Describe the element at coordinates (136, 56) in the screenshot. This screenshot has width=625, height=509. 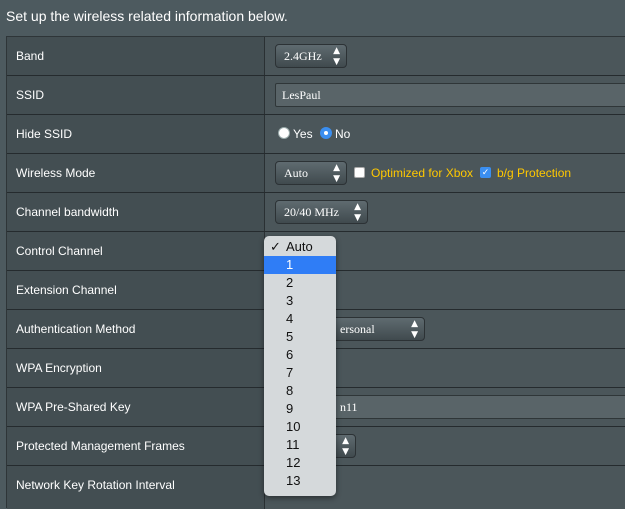
I see `band-label: Band` at that location.